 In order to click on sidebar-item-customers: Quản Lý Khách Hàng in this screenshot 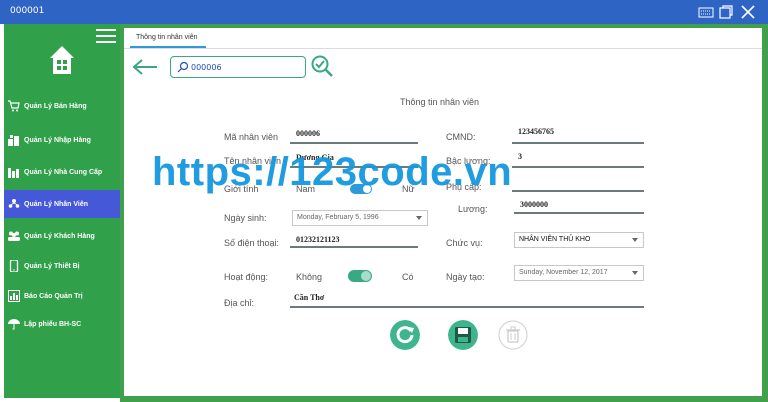, I will do `click(62, 236)`.